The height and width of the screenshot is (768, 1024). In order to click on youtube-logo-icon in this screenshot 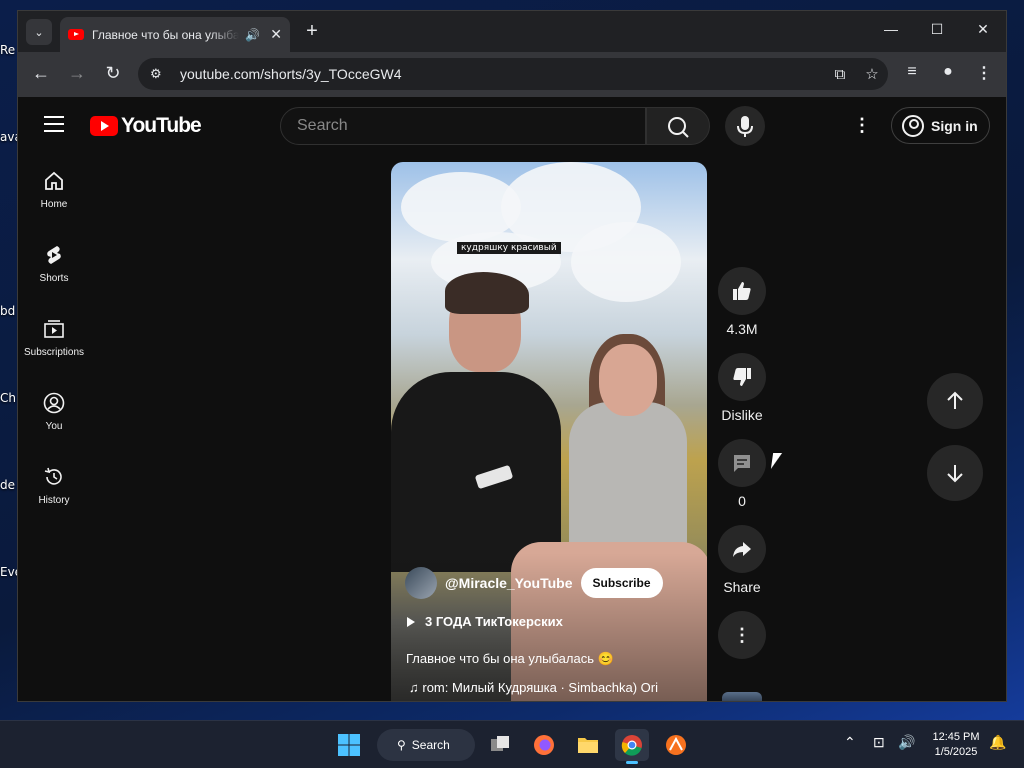, I will do `click(104, 126)`.